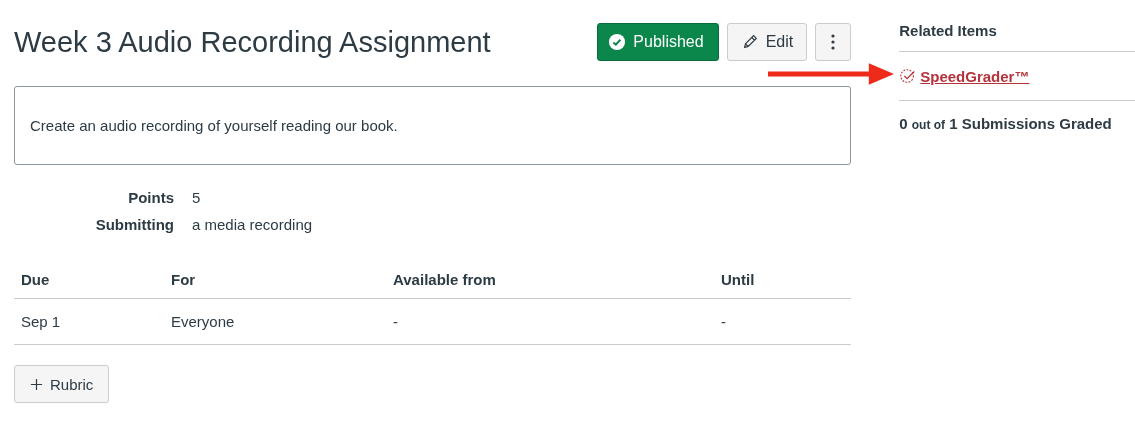 The height and width of the screenshot is (429, 1135). I want to click on more-options-button, so click(833, 42).